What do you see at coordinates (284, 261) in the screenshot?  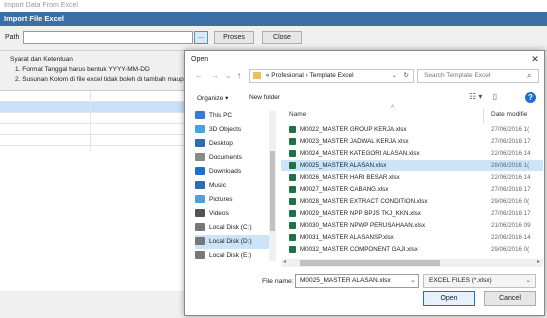 I see `scroll-left-icon: ◂` at bounding box center [284, 261].